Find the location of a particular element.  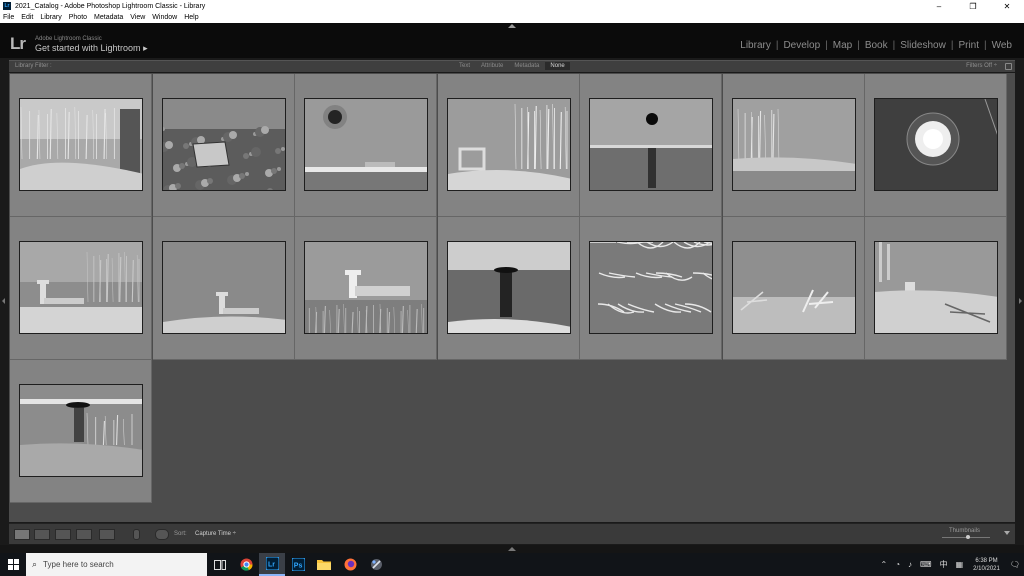

svg-text: Lr is located at coordinates (271, 565).